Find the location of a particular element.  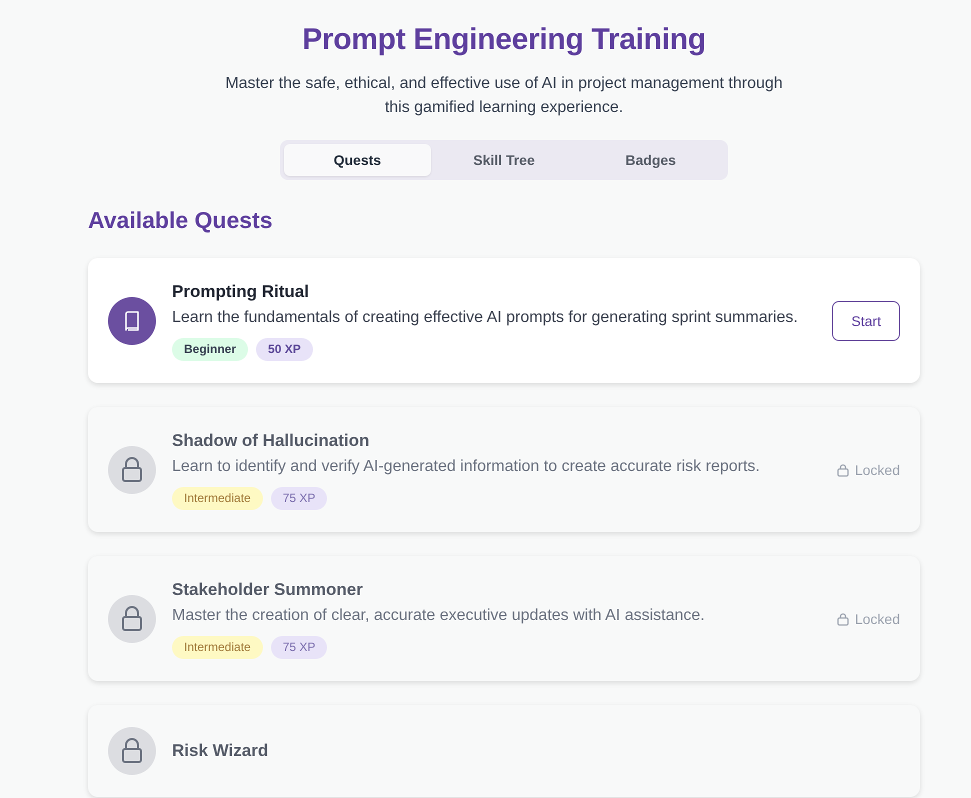

quest-description: Learn the fundamentals of creating effective AI prompts for generating sprint summaries. is located at coordinates (485, 318).